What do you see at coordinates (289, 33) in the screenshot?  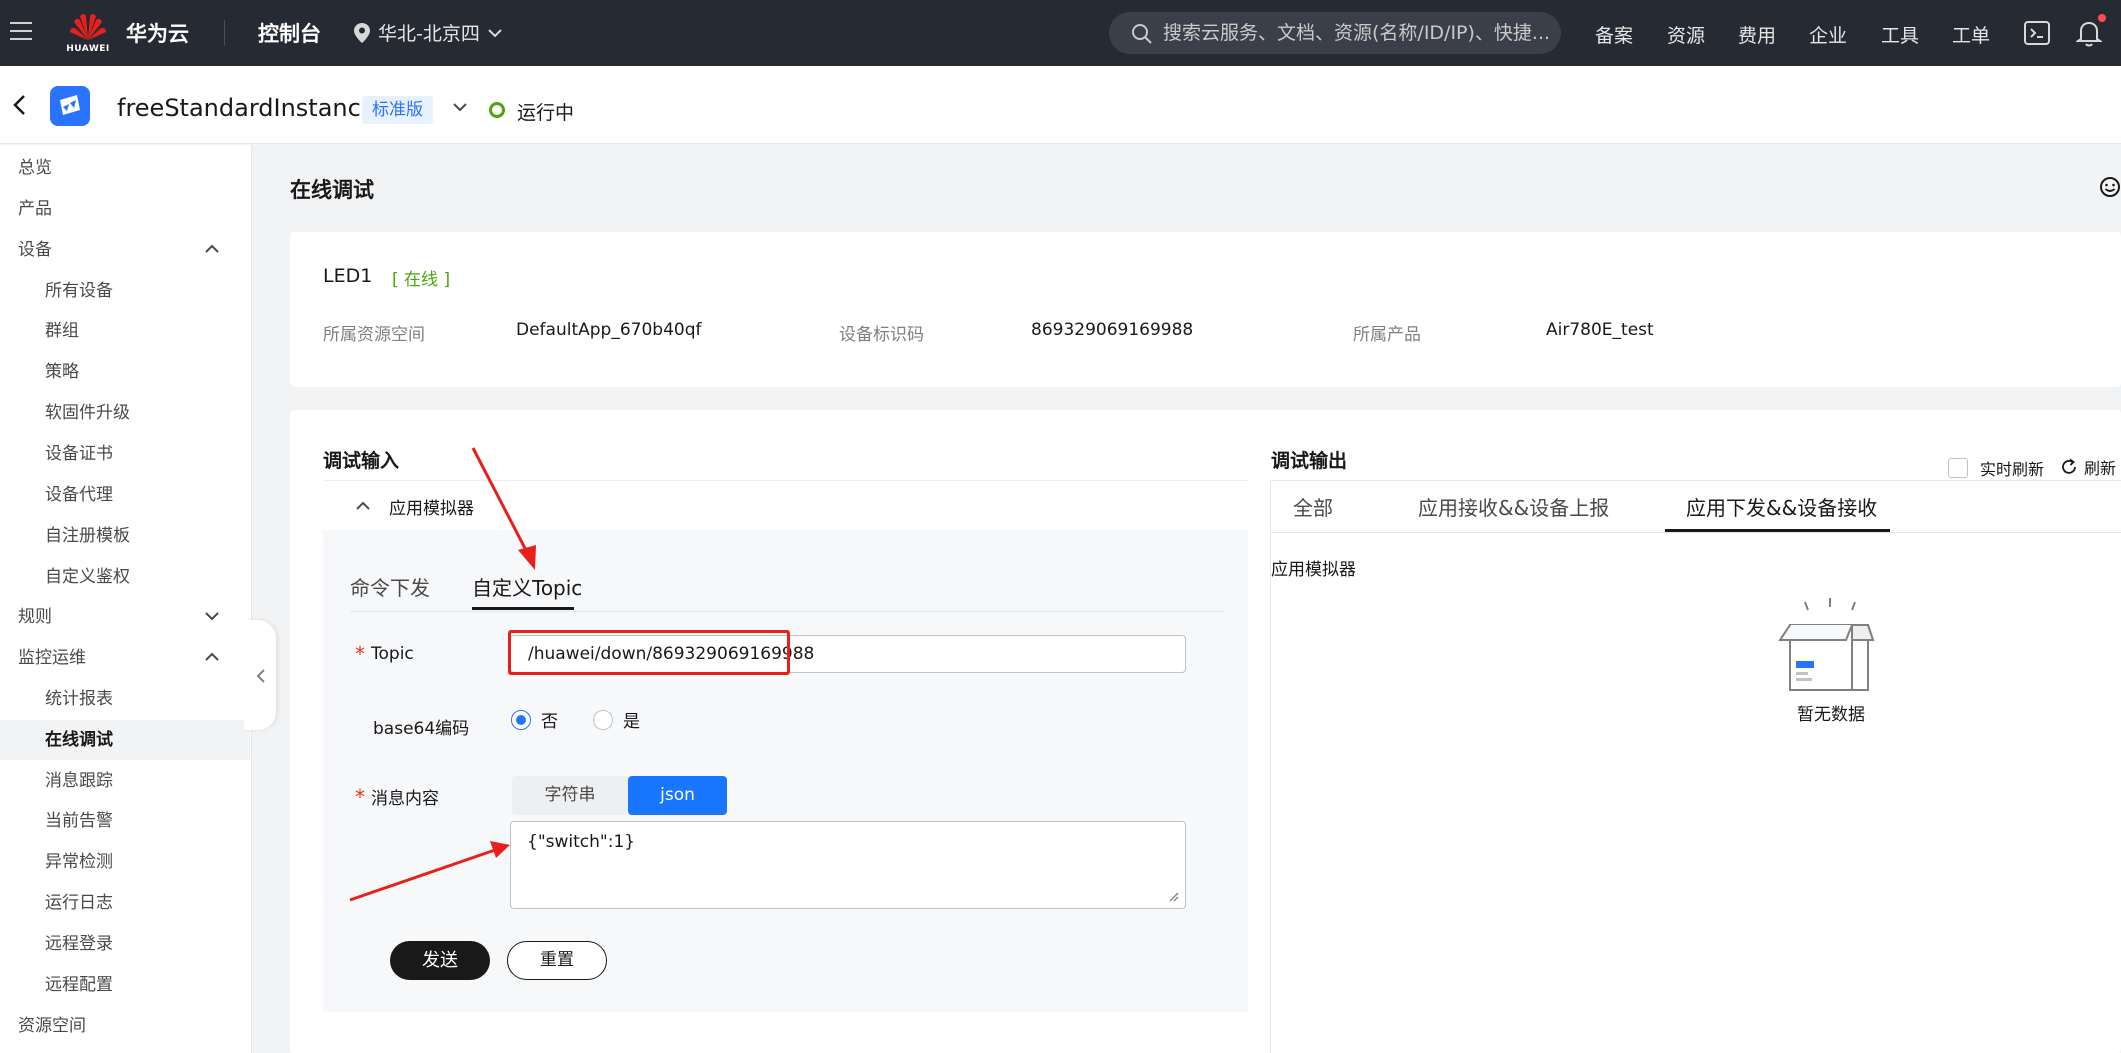 I see `console-link: 控制台` at bounding box center [289, 33].